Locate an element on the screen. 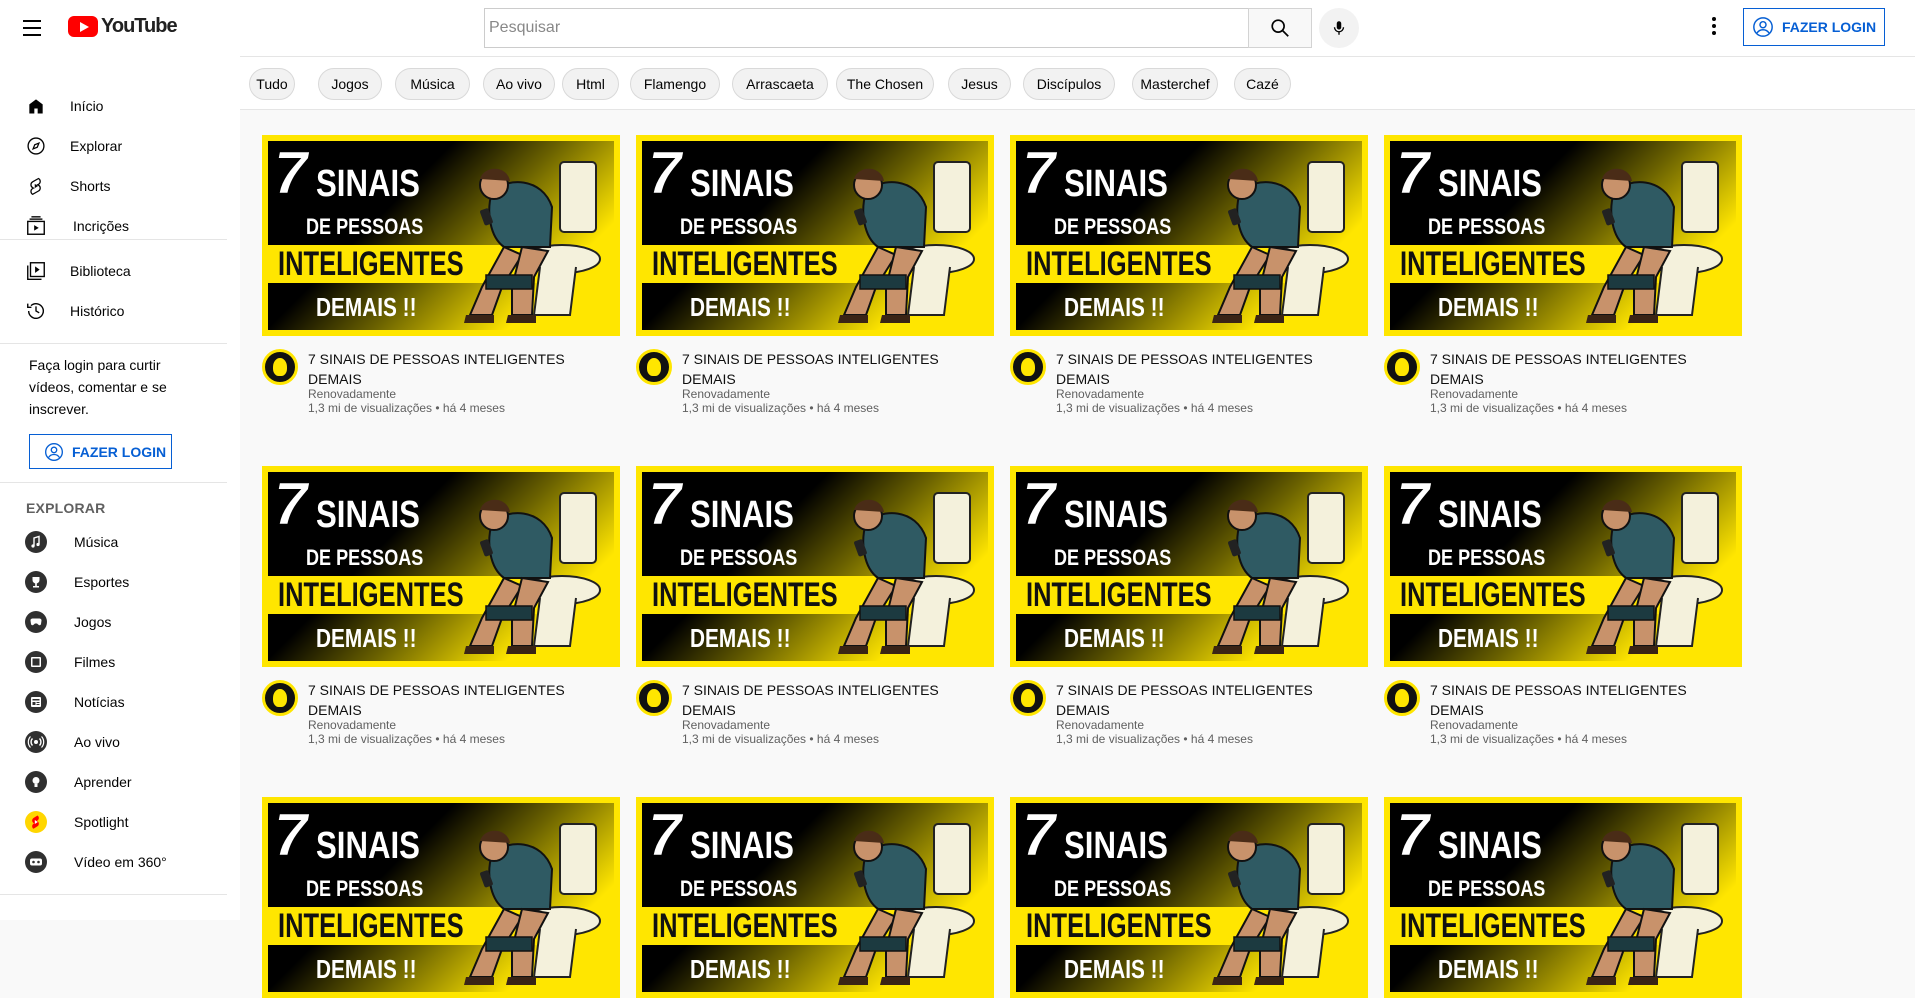  sidebar-item-aprender: Aprender is located at coordinates (114, 782).